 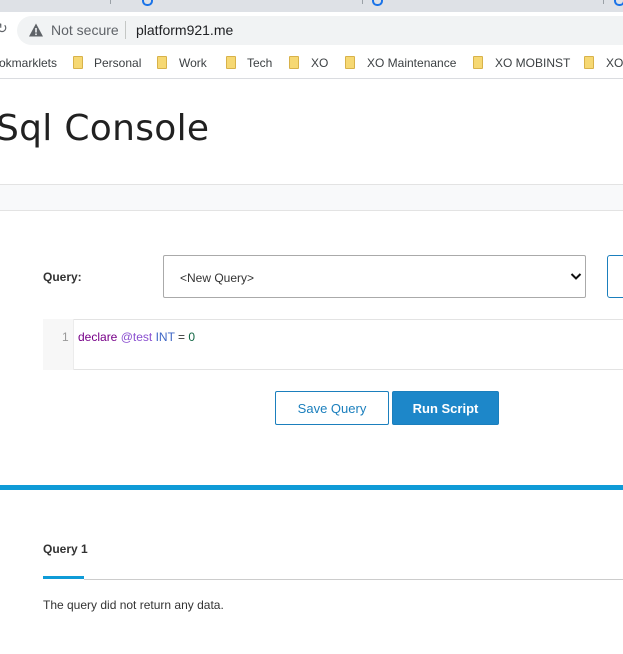 What do you see at coordinates (36, 30) in the screenshot?
I see `warning-icon` at bounding box center [36, 30].